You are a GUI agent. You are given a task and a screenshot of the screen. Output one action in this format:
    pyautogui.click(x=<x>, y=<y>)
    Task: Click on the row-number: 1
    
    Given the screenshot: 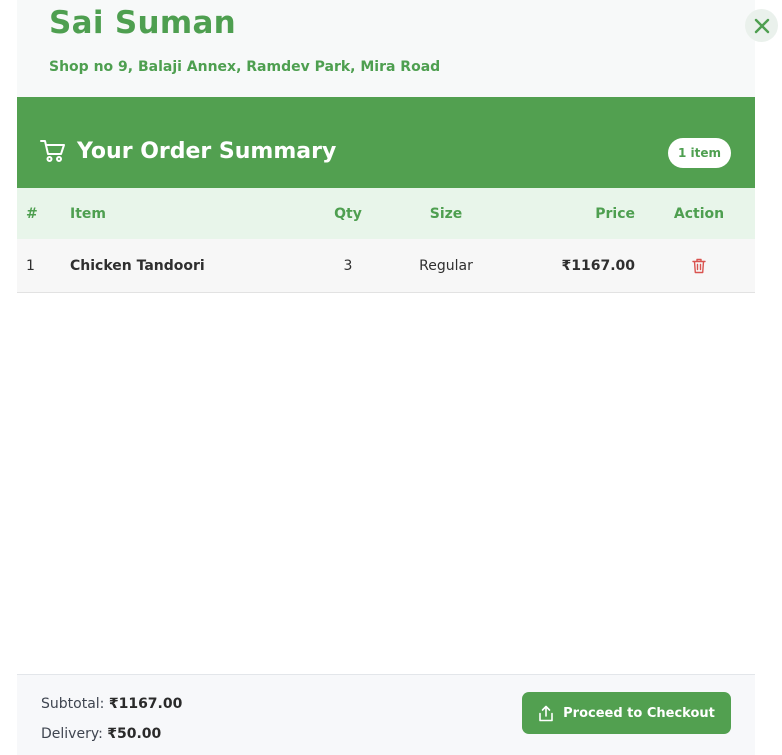 What is the action you would take?
    pyautogui.click(x=30, y=265)
    